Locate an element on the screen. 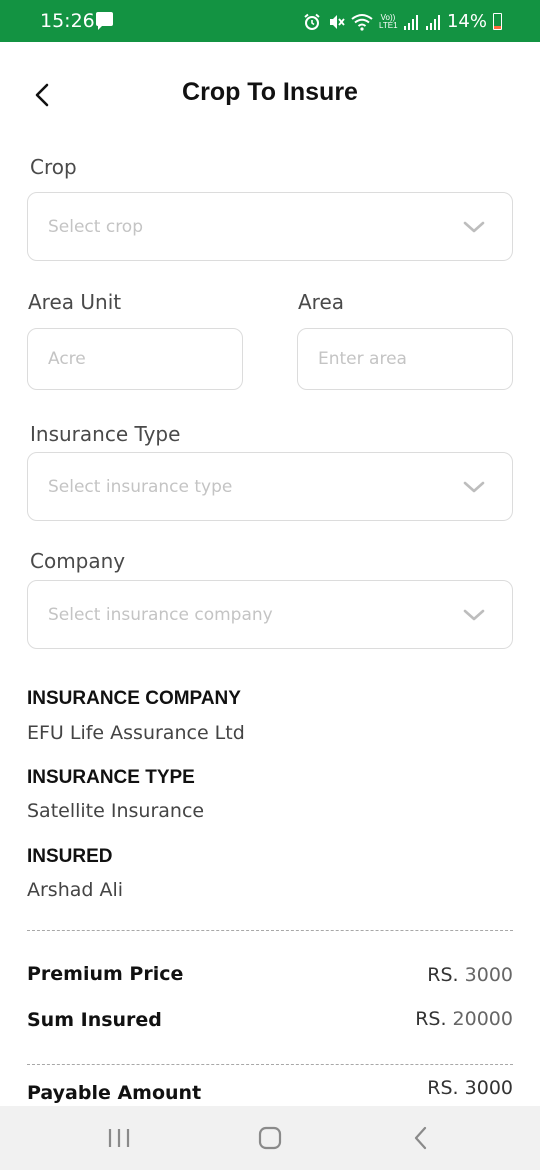 Image resolution: width=540 pixels, height=1170 pixels. area-unit-label: Area Unit is located at coordinates (75, 302).